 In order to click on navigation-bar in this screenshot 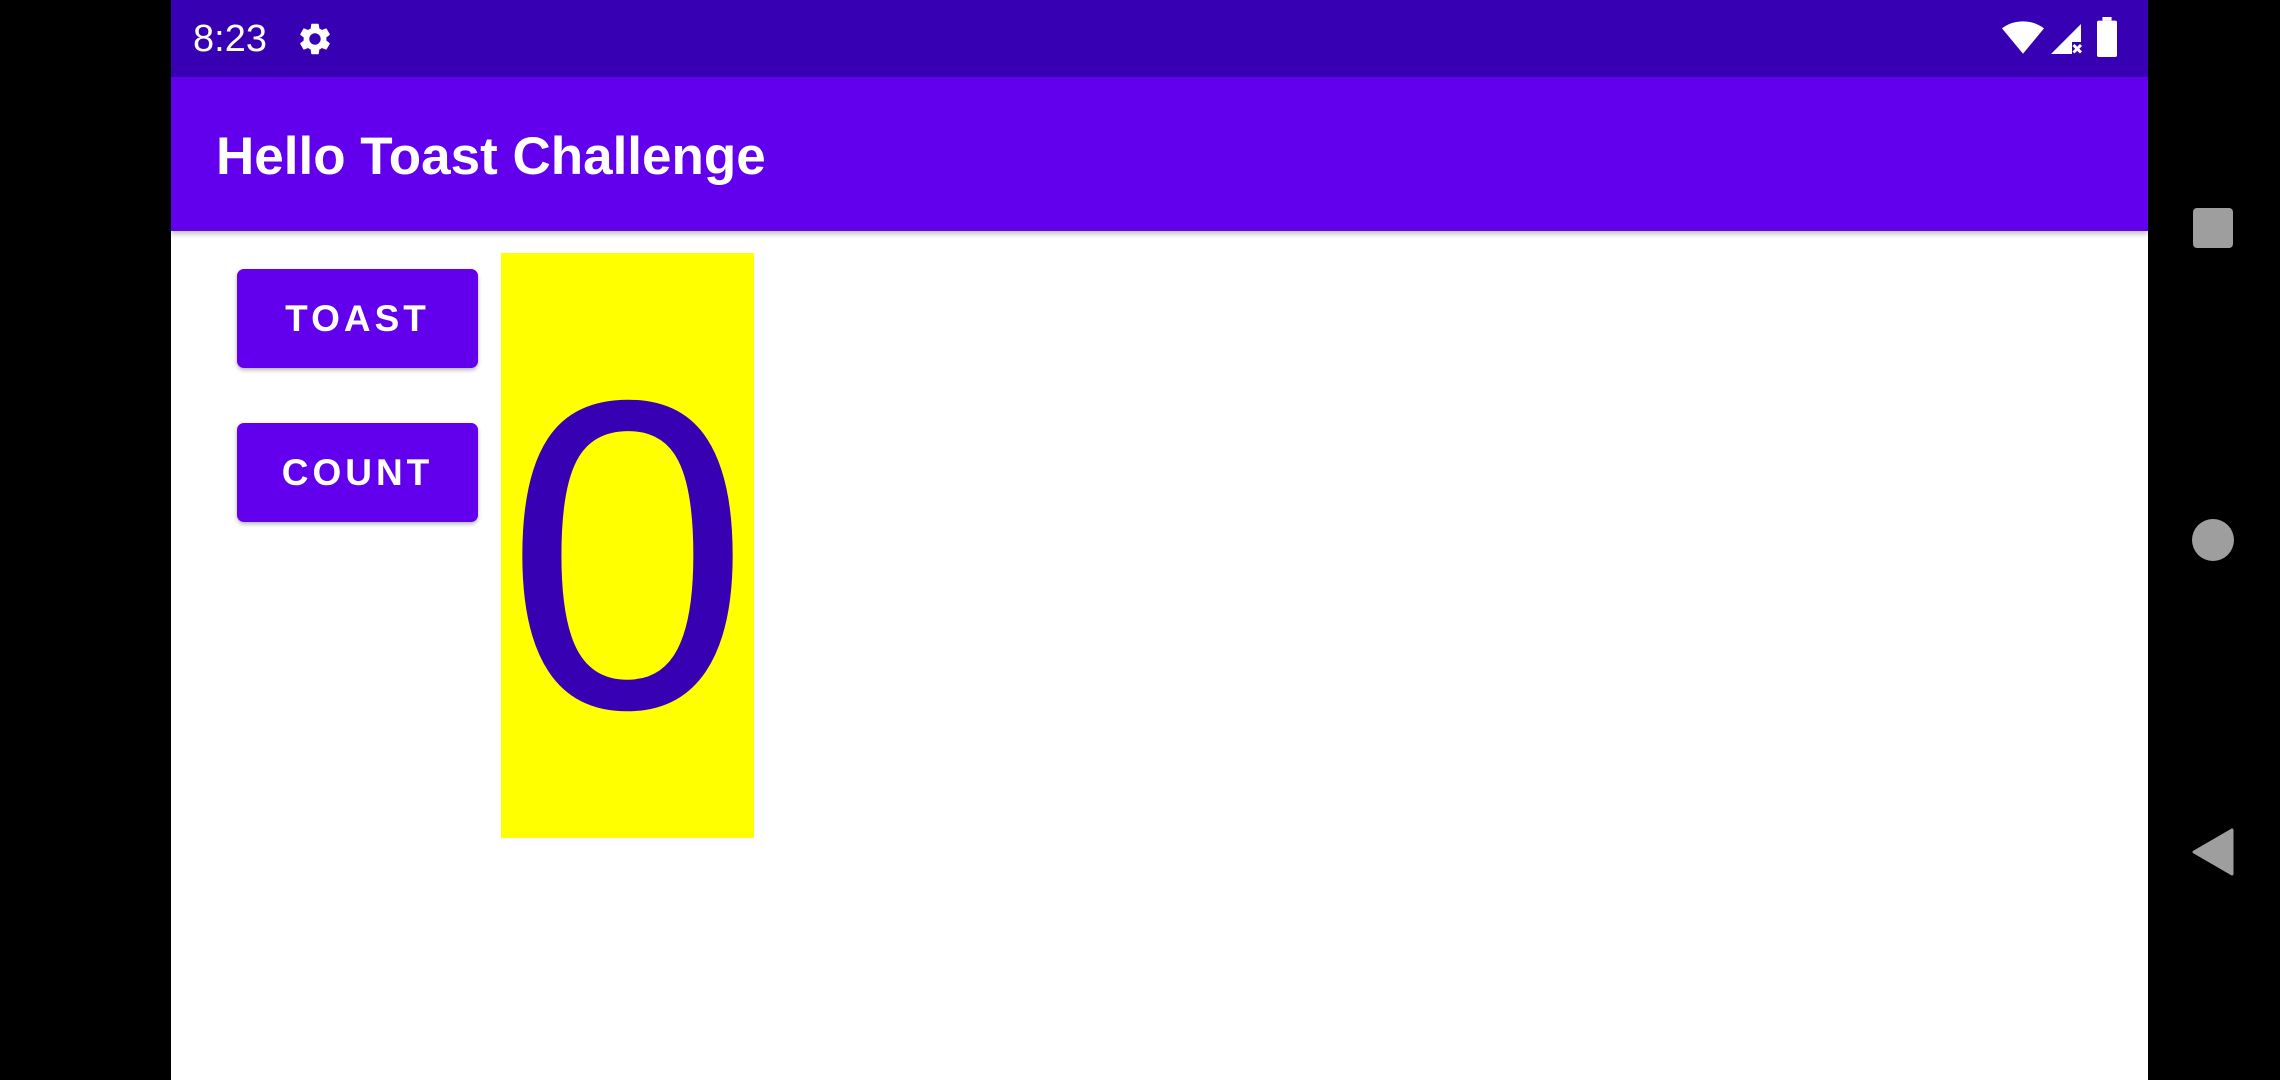, I will do `click(2214, 540)`.